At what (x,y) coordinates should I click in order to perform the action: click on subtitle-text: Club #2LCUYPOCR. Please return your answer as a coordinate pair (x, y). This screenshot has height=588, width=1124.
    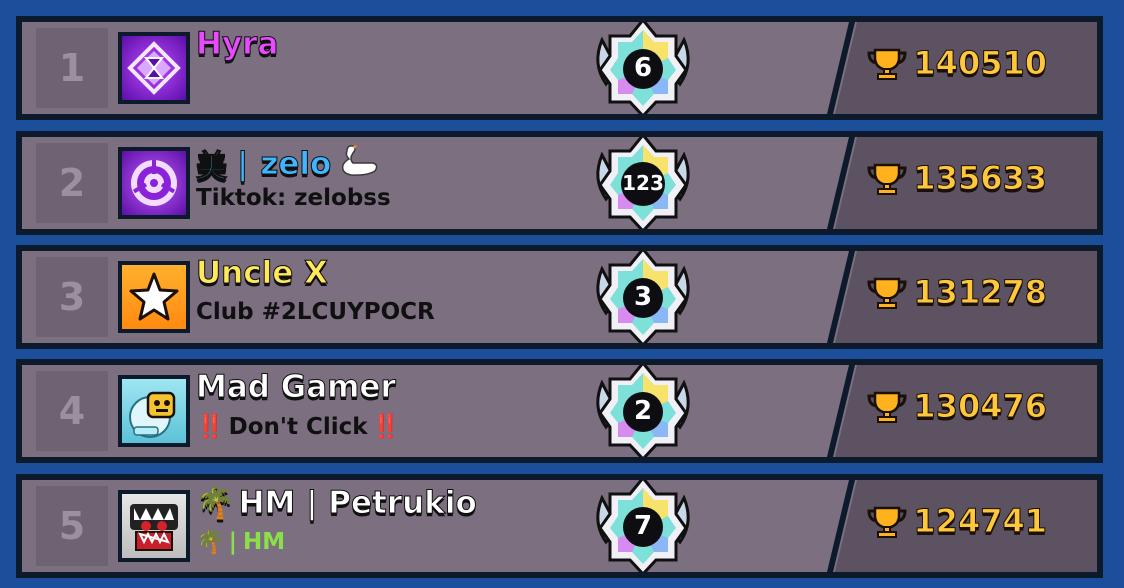
    Looking at the image, I should click on (315, 312).